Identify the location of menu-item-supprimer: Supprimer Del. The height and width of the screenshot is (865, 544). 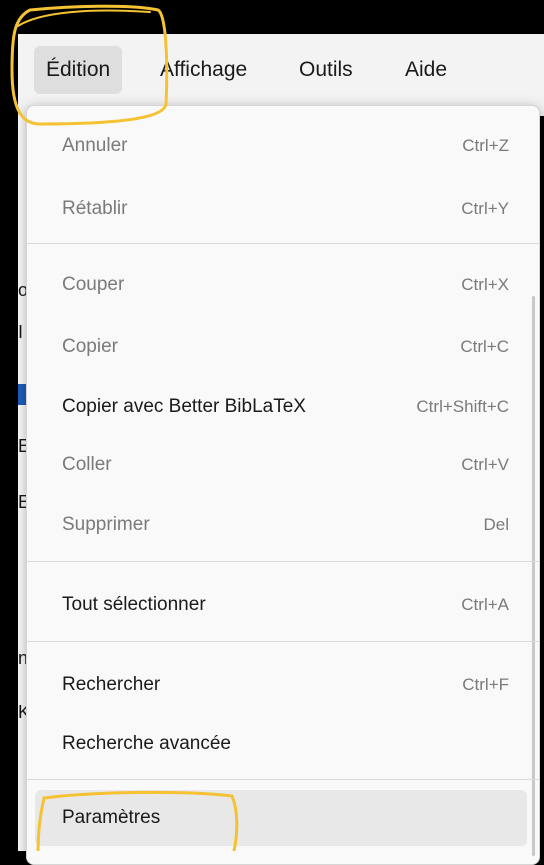
(281, 525).